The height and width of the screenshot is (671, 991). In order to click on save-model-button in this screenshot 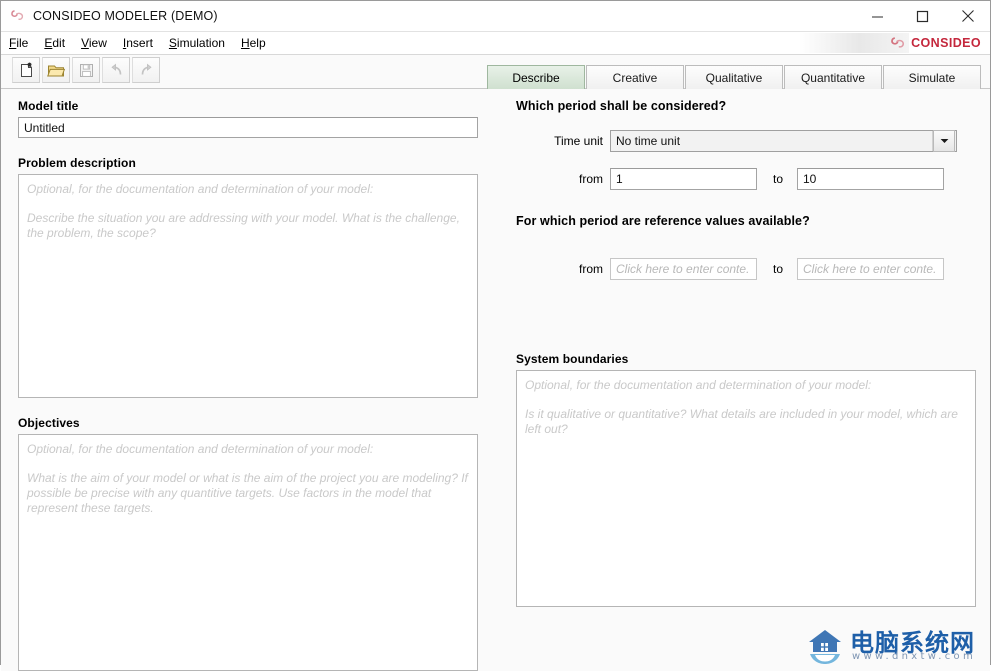, I will do `click(86, 70)`.